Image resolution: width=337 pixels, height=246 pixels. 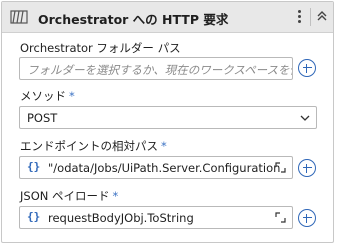 I want to click on method-select: POST, so click(x=168, y=117).